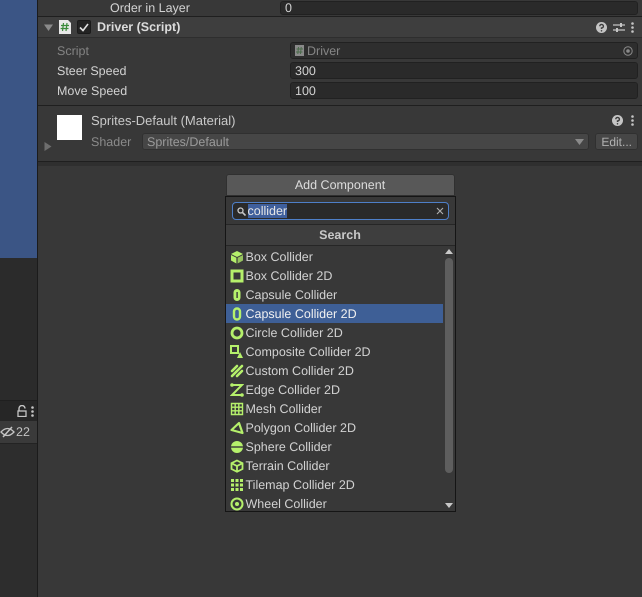 This screenshot has height=597, width=642. Describe the element at coordinates (464, 70) in the screenshot. I see `number-field: 300` at that location.